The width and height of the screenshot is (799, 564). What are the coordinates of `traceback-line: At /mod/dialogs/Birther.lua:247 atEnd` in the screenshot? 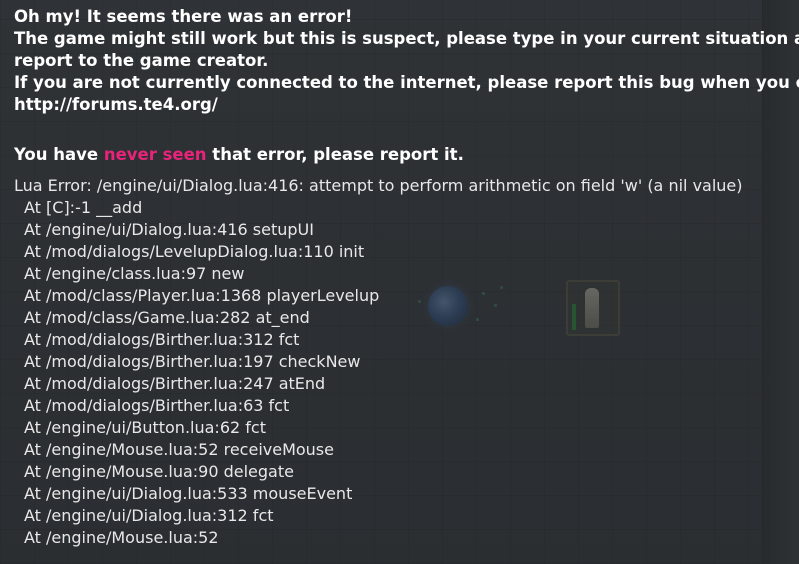 It's located at (175, 383).